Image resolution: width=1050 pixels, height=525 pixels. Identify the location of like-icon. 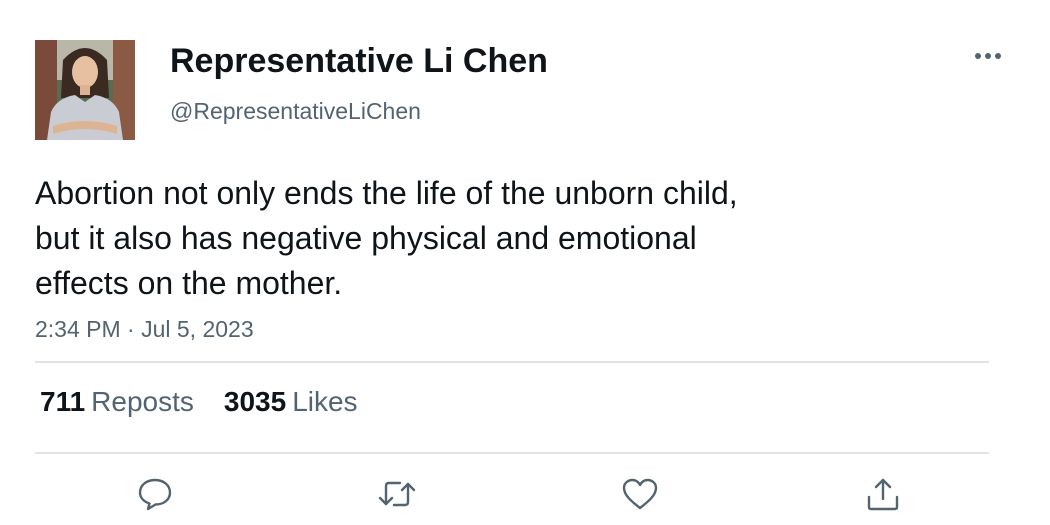
(640, 494).